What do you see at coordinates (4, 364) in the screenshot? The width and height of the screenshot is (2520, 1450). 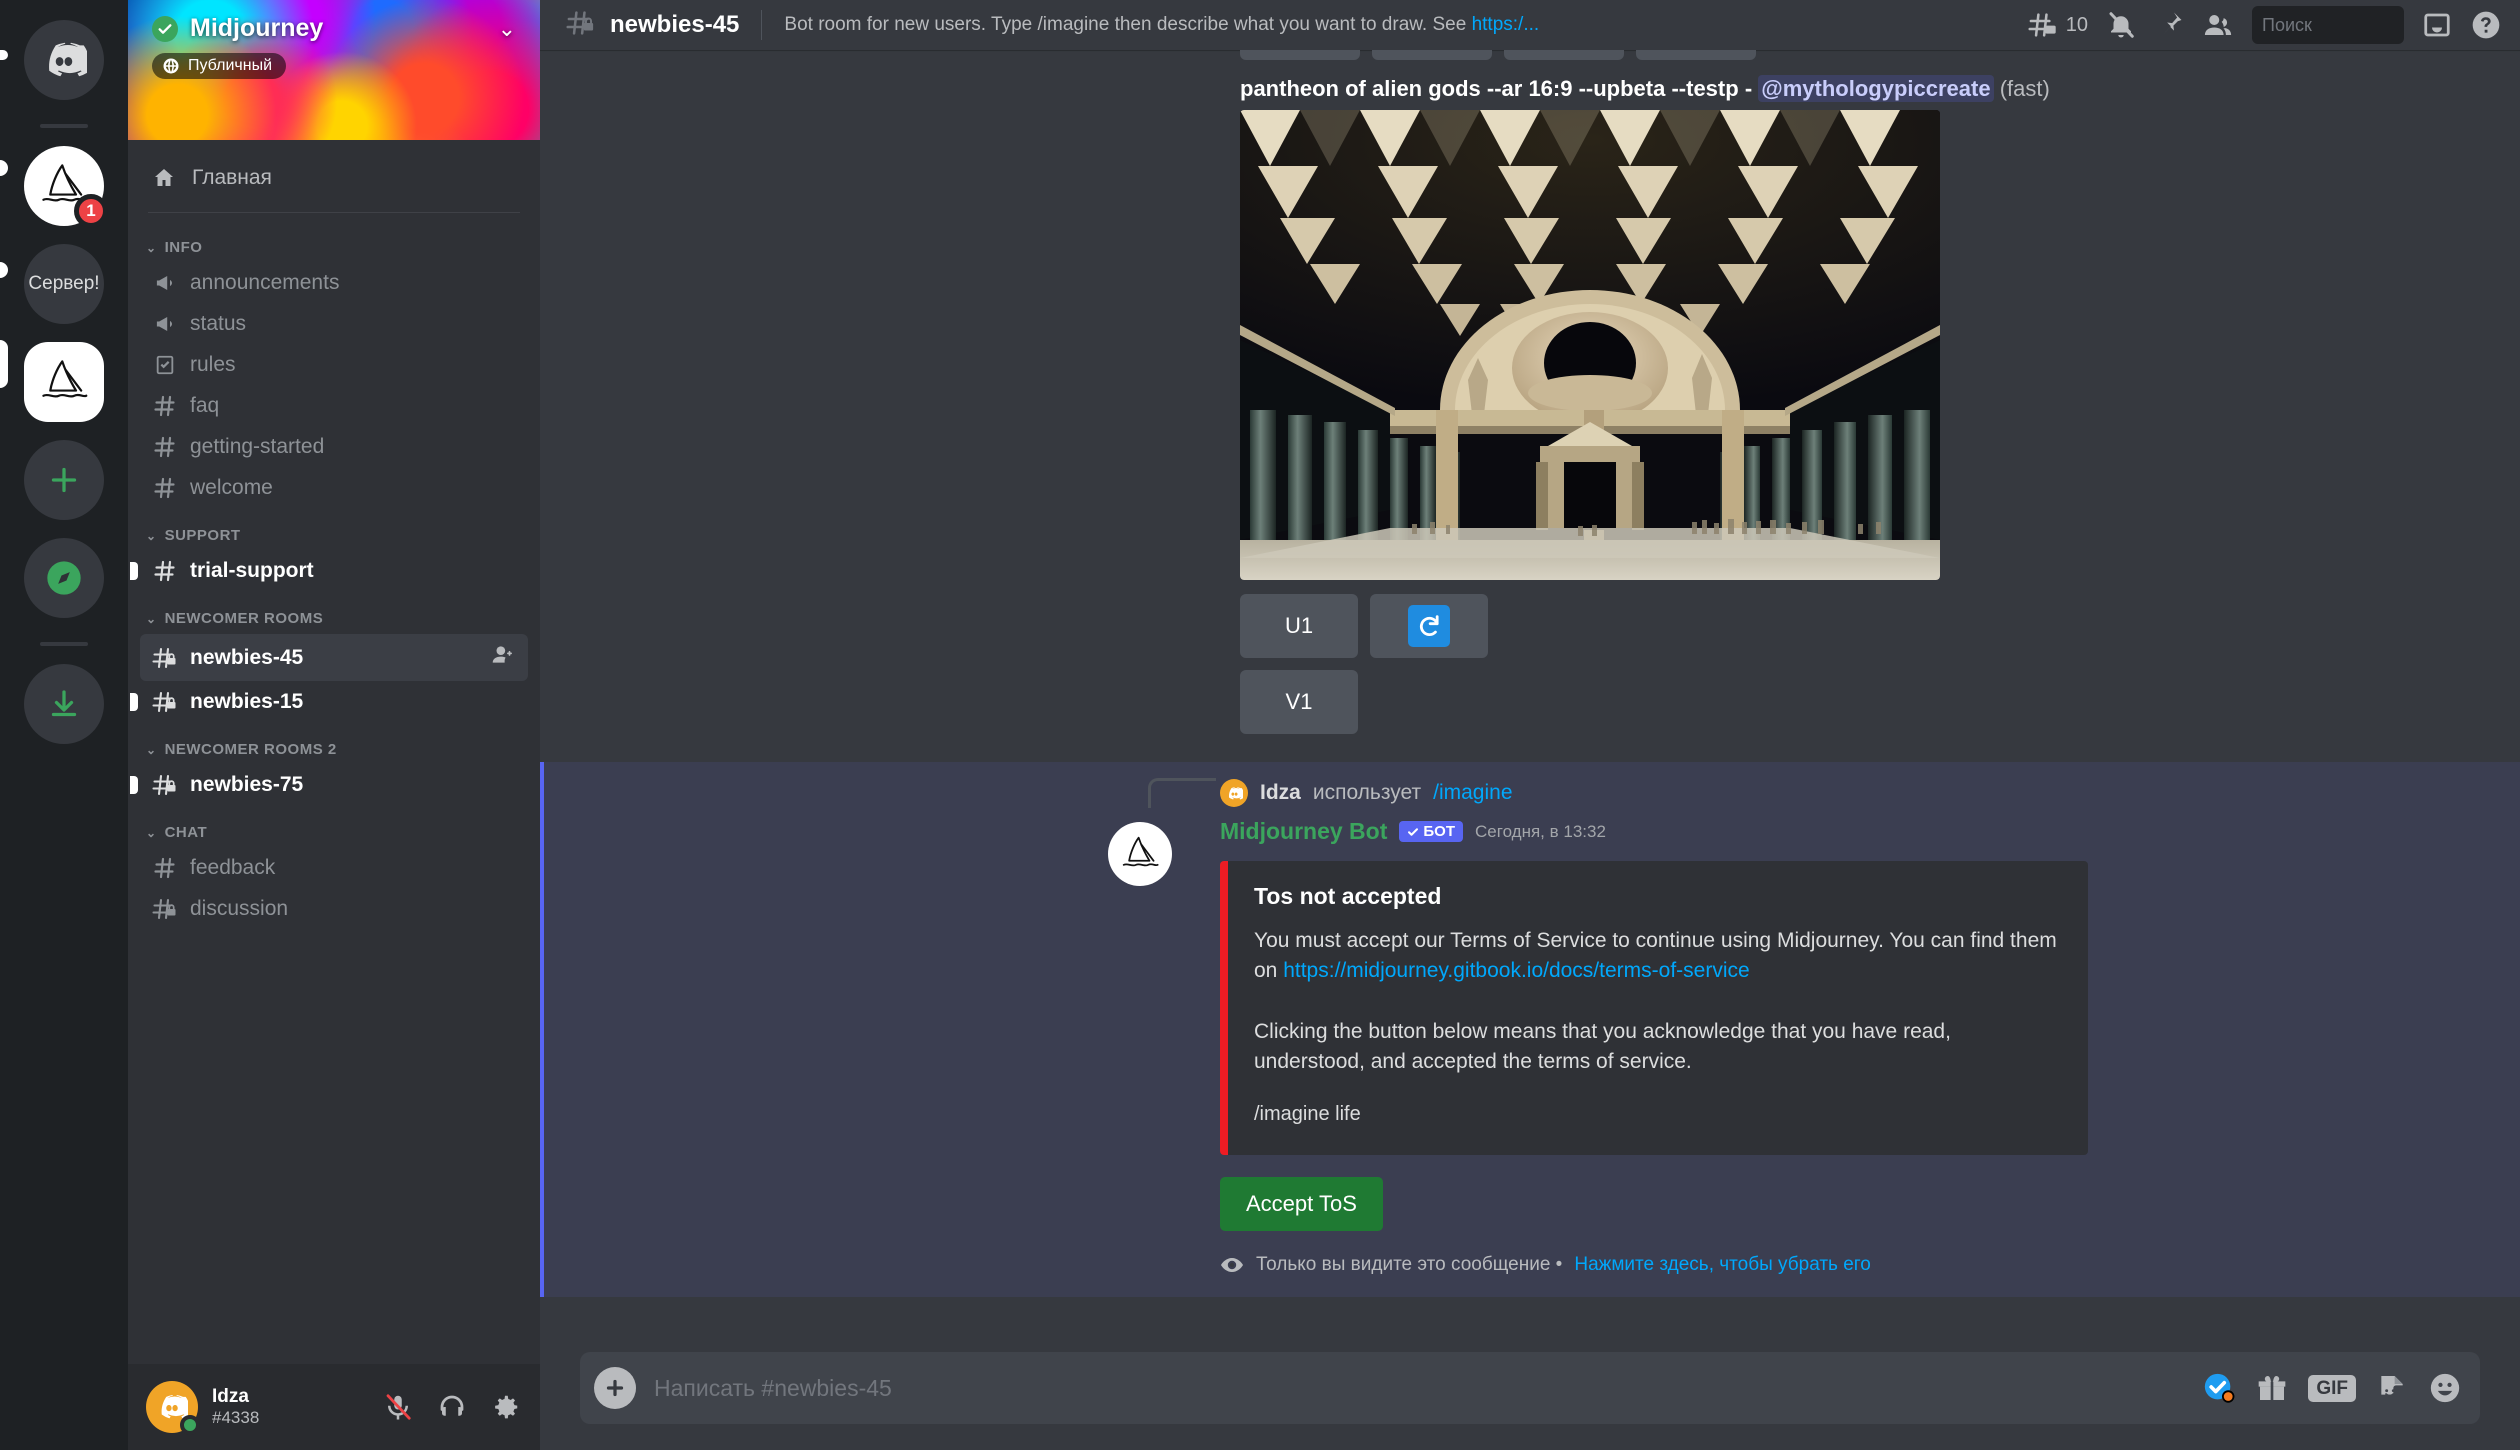 I see `rail-pill-active` at bounding box center [4, 364].